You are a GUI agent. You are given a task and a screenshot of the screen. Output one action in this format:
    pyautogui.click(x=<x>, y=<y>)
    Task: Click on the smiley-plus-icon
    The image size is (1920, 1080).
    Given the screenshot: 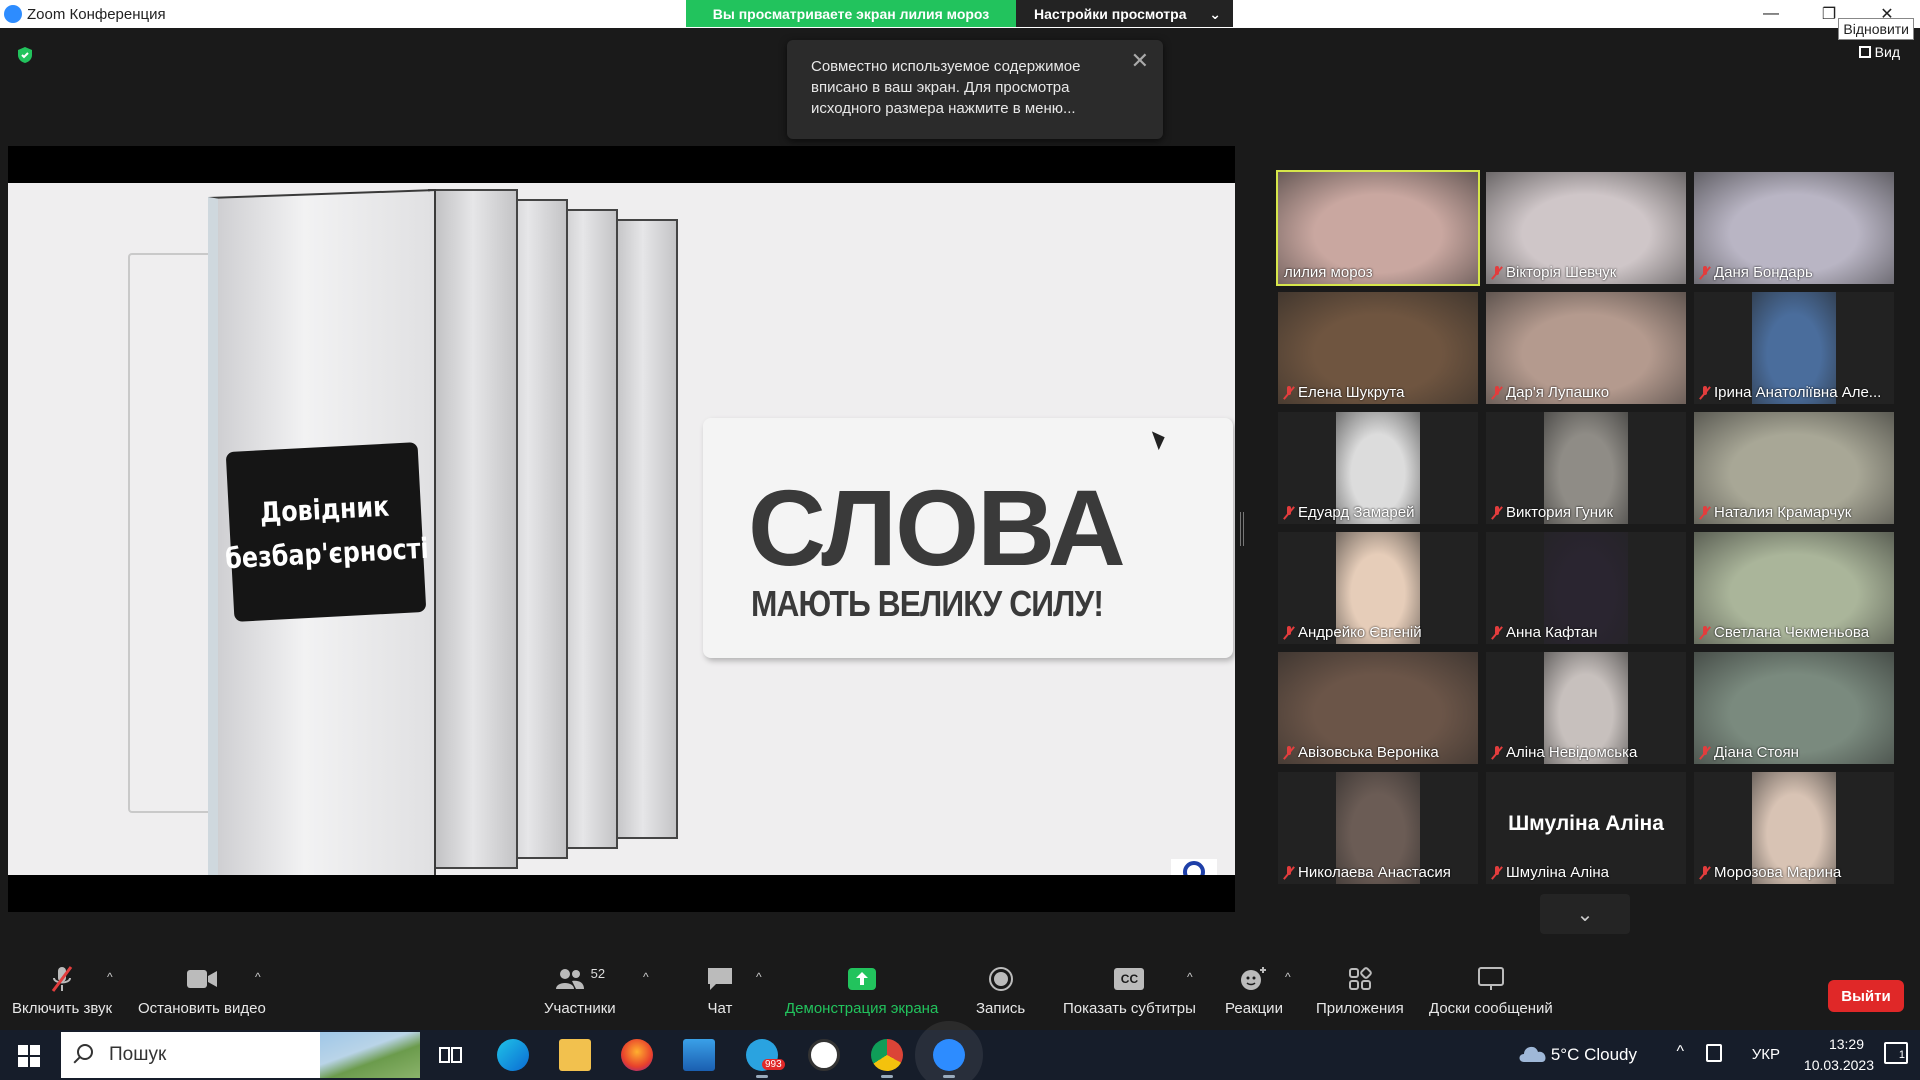 What is the action you would take?
    pyautogui.click(x=1254, y=979)
    